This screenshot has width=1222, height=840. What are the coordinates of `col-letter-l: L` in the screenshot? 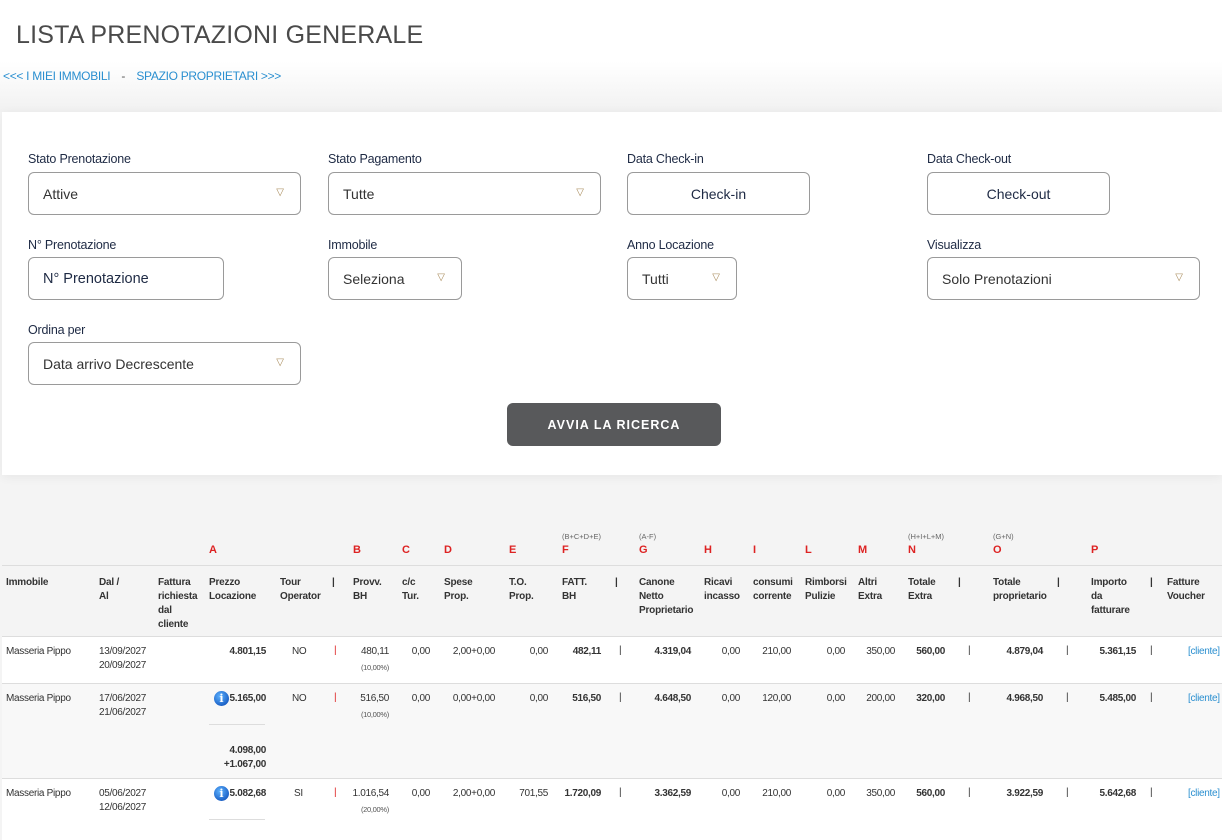 It's located at (808, 550).